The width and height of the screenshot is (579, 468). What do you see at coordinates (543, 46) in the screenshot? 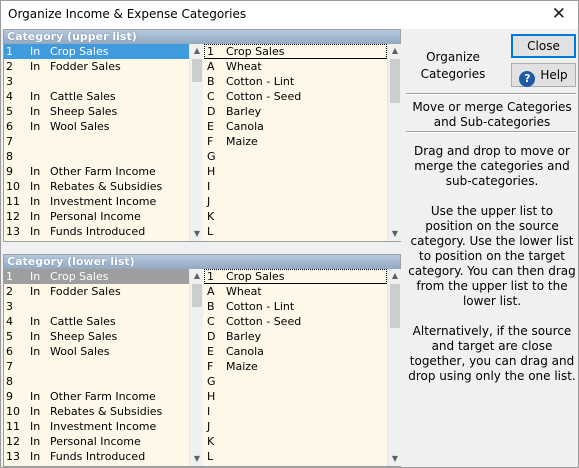
I see `close-button: Close` at bounding box center [543, 46].